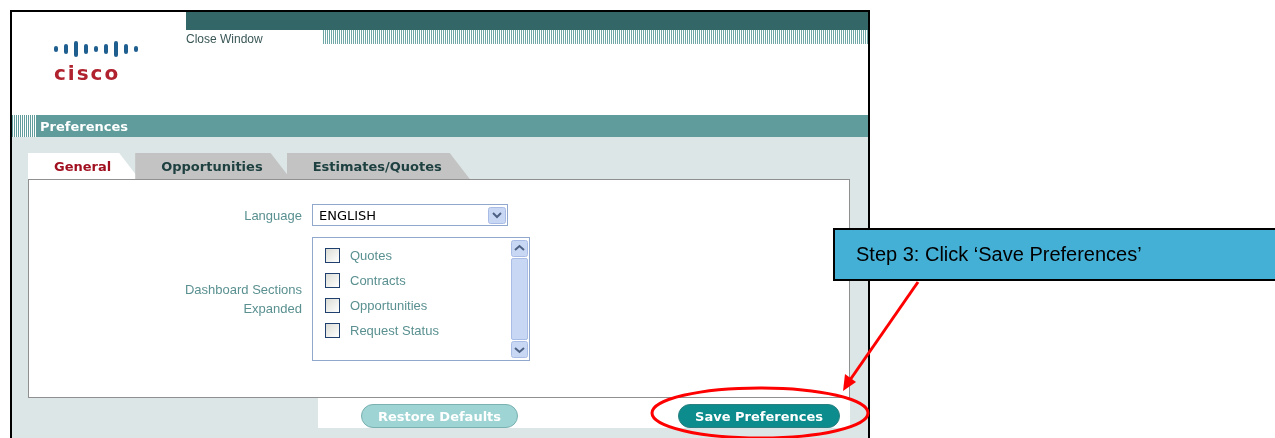 The image size is (1275, 438). I want to click on checkbox-label: Contracts, so click(378, 280).